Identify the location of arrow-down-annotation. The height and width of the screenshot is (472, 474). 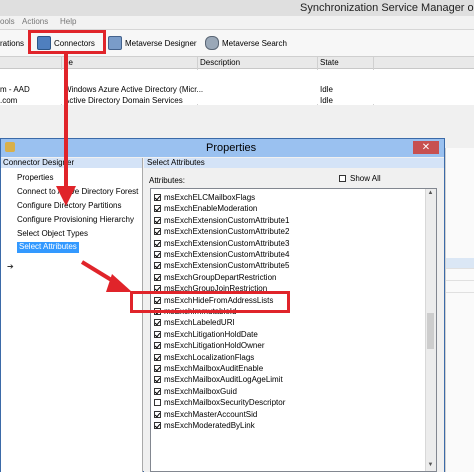
(66, 130).